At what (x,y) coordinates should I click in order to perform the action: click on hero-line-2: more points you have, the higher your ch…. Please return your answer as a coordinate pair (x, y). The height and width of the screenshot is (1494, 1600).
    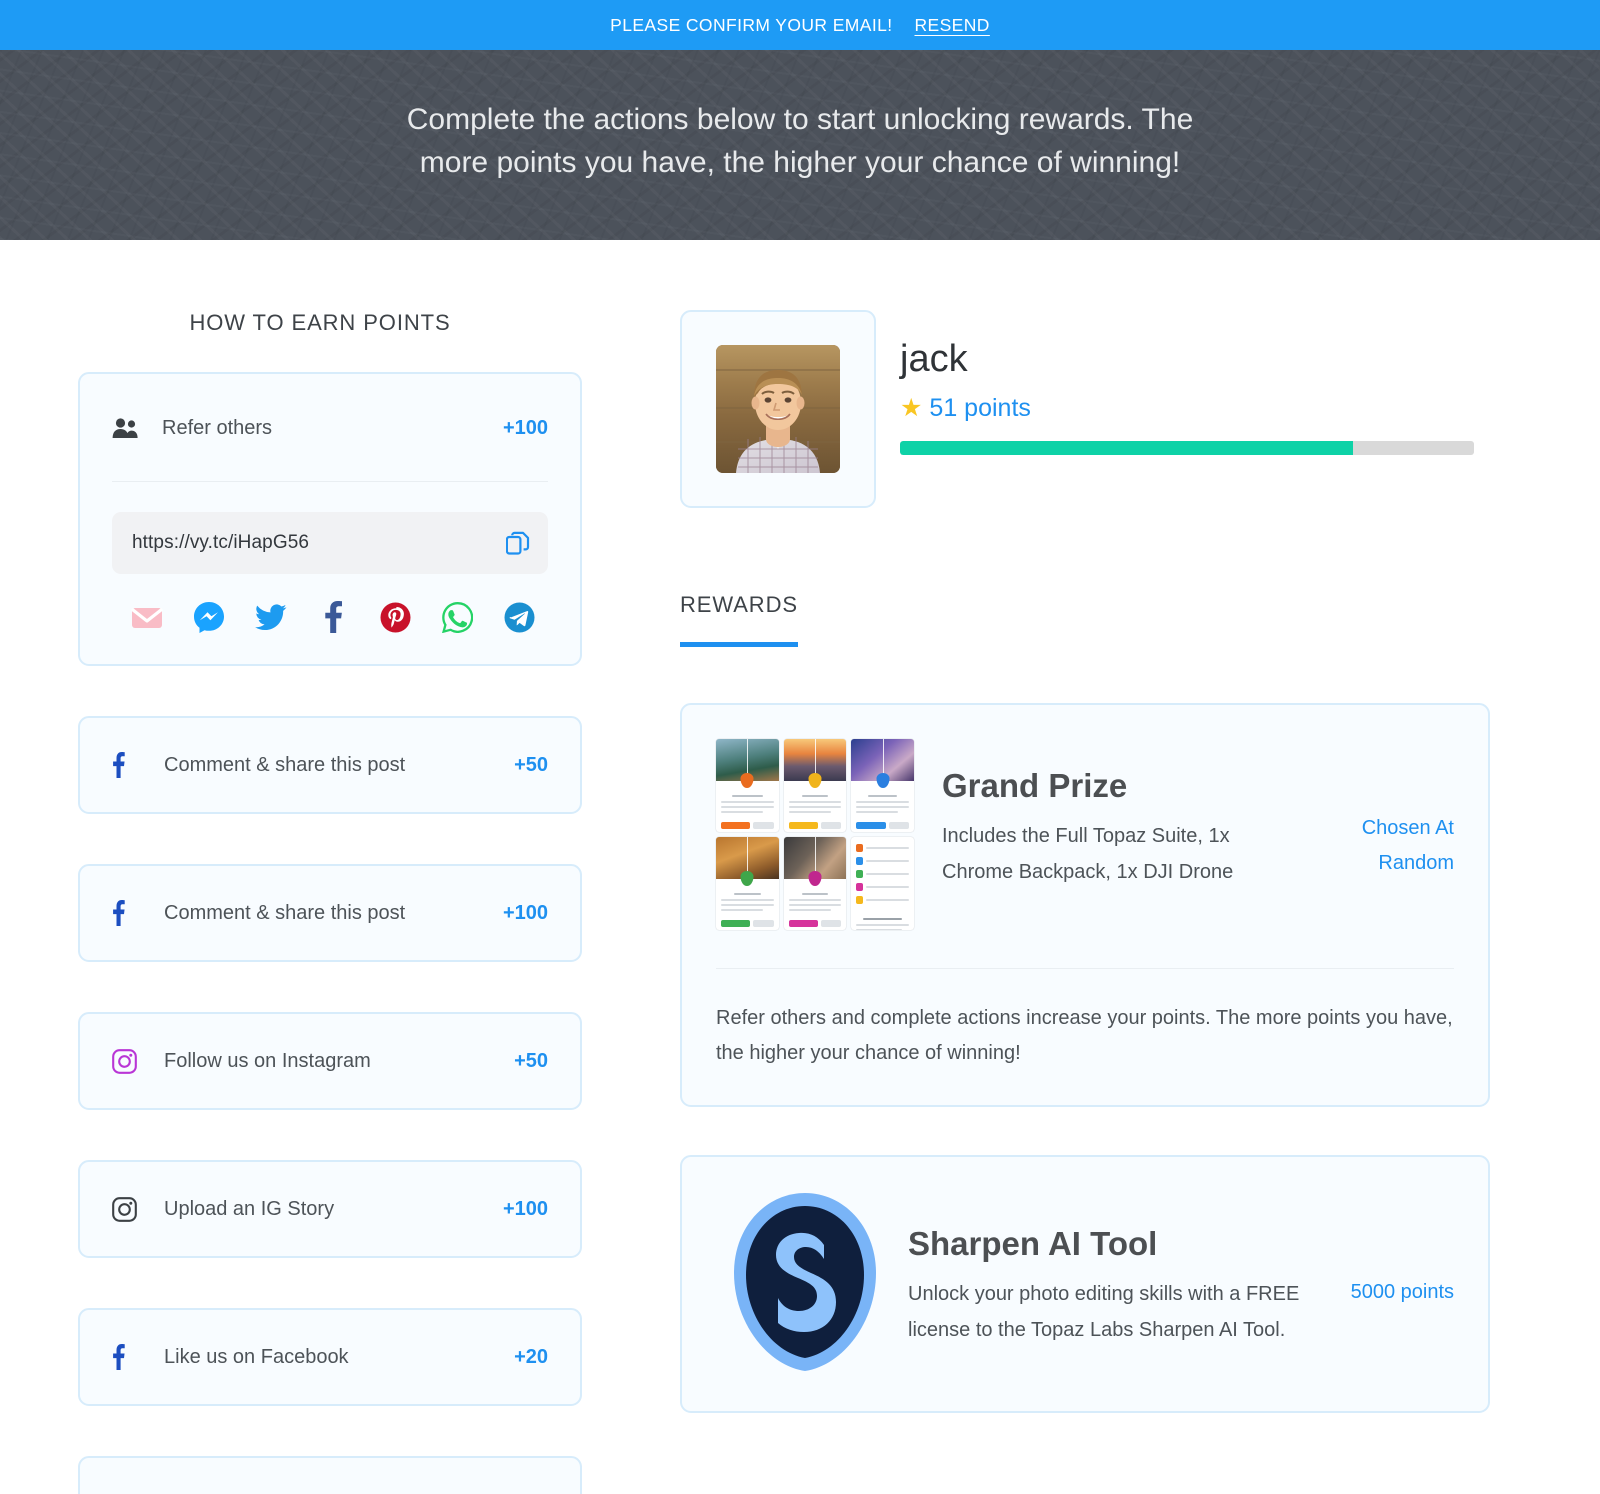
    Looking at the image, I should click on (800, 162).